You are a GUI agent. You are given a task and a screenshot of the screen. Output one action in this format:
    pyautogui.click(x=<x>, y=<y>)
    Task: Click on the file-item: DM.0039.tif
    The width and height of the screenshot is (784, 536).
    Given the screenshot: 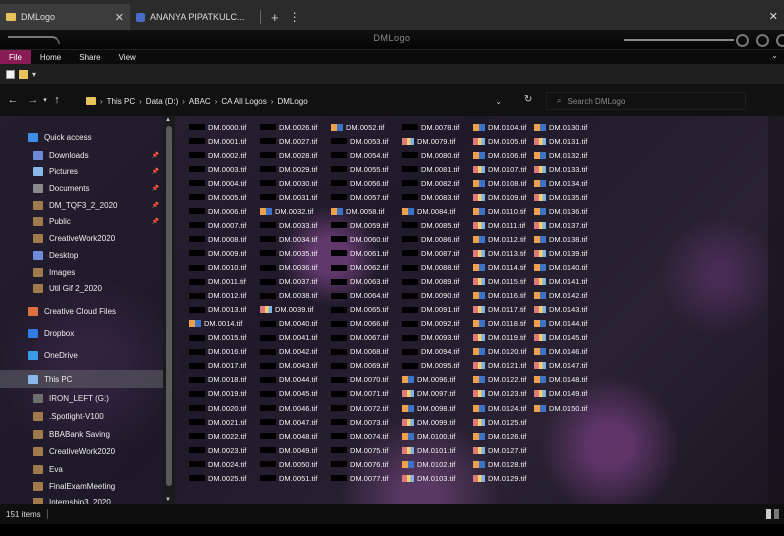 What is the action you would take?
    pyautogui.click(x=286, y=310)
    